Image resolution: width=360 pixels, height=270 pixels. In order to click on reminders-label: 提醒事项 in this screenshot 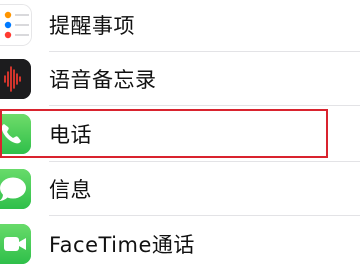, I will do `click(92, 26)`.